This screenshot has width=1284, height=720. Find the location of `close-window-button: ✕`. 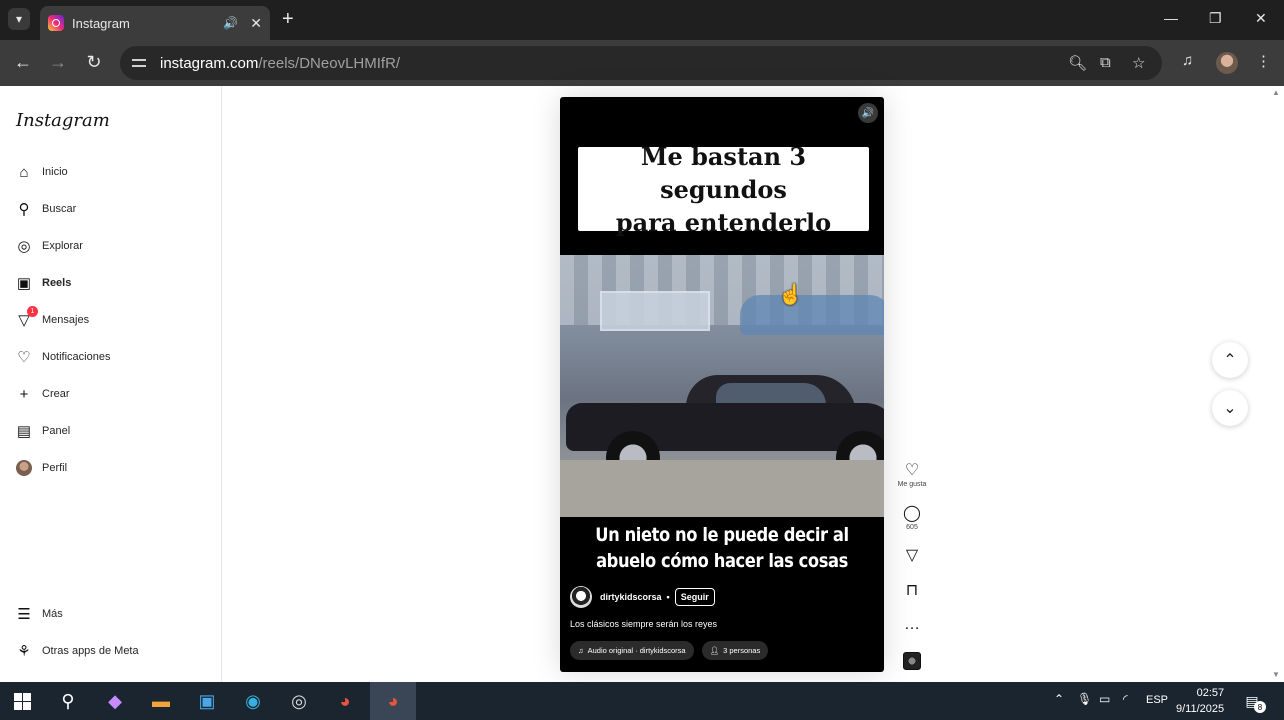

close-window-button: ✕ is located at coordinates (1261, 18).